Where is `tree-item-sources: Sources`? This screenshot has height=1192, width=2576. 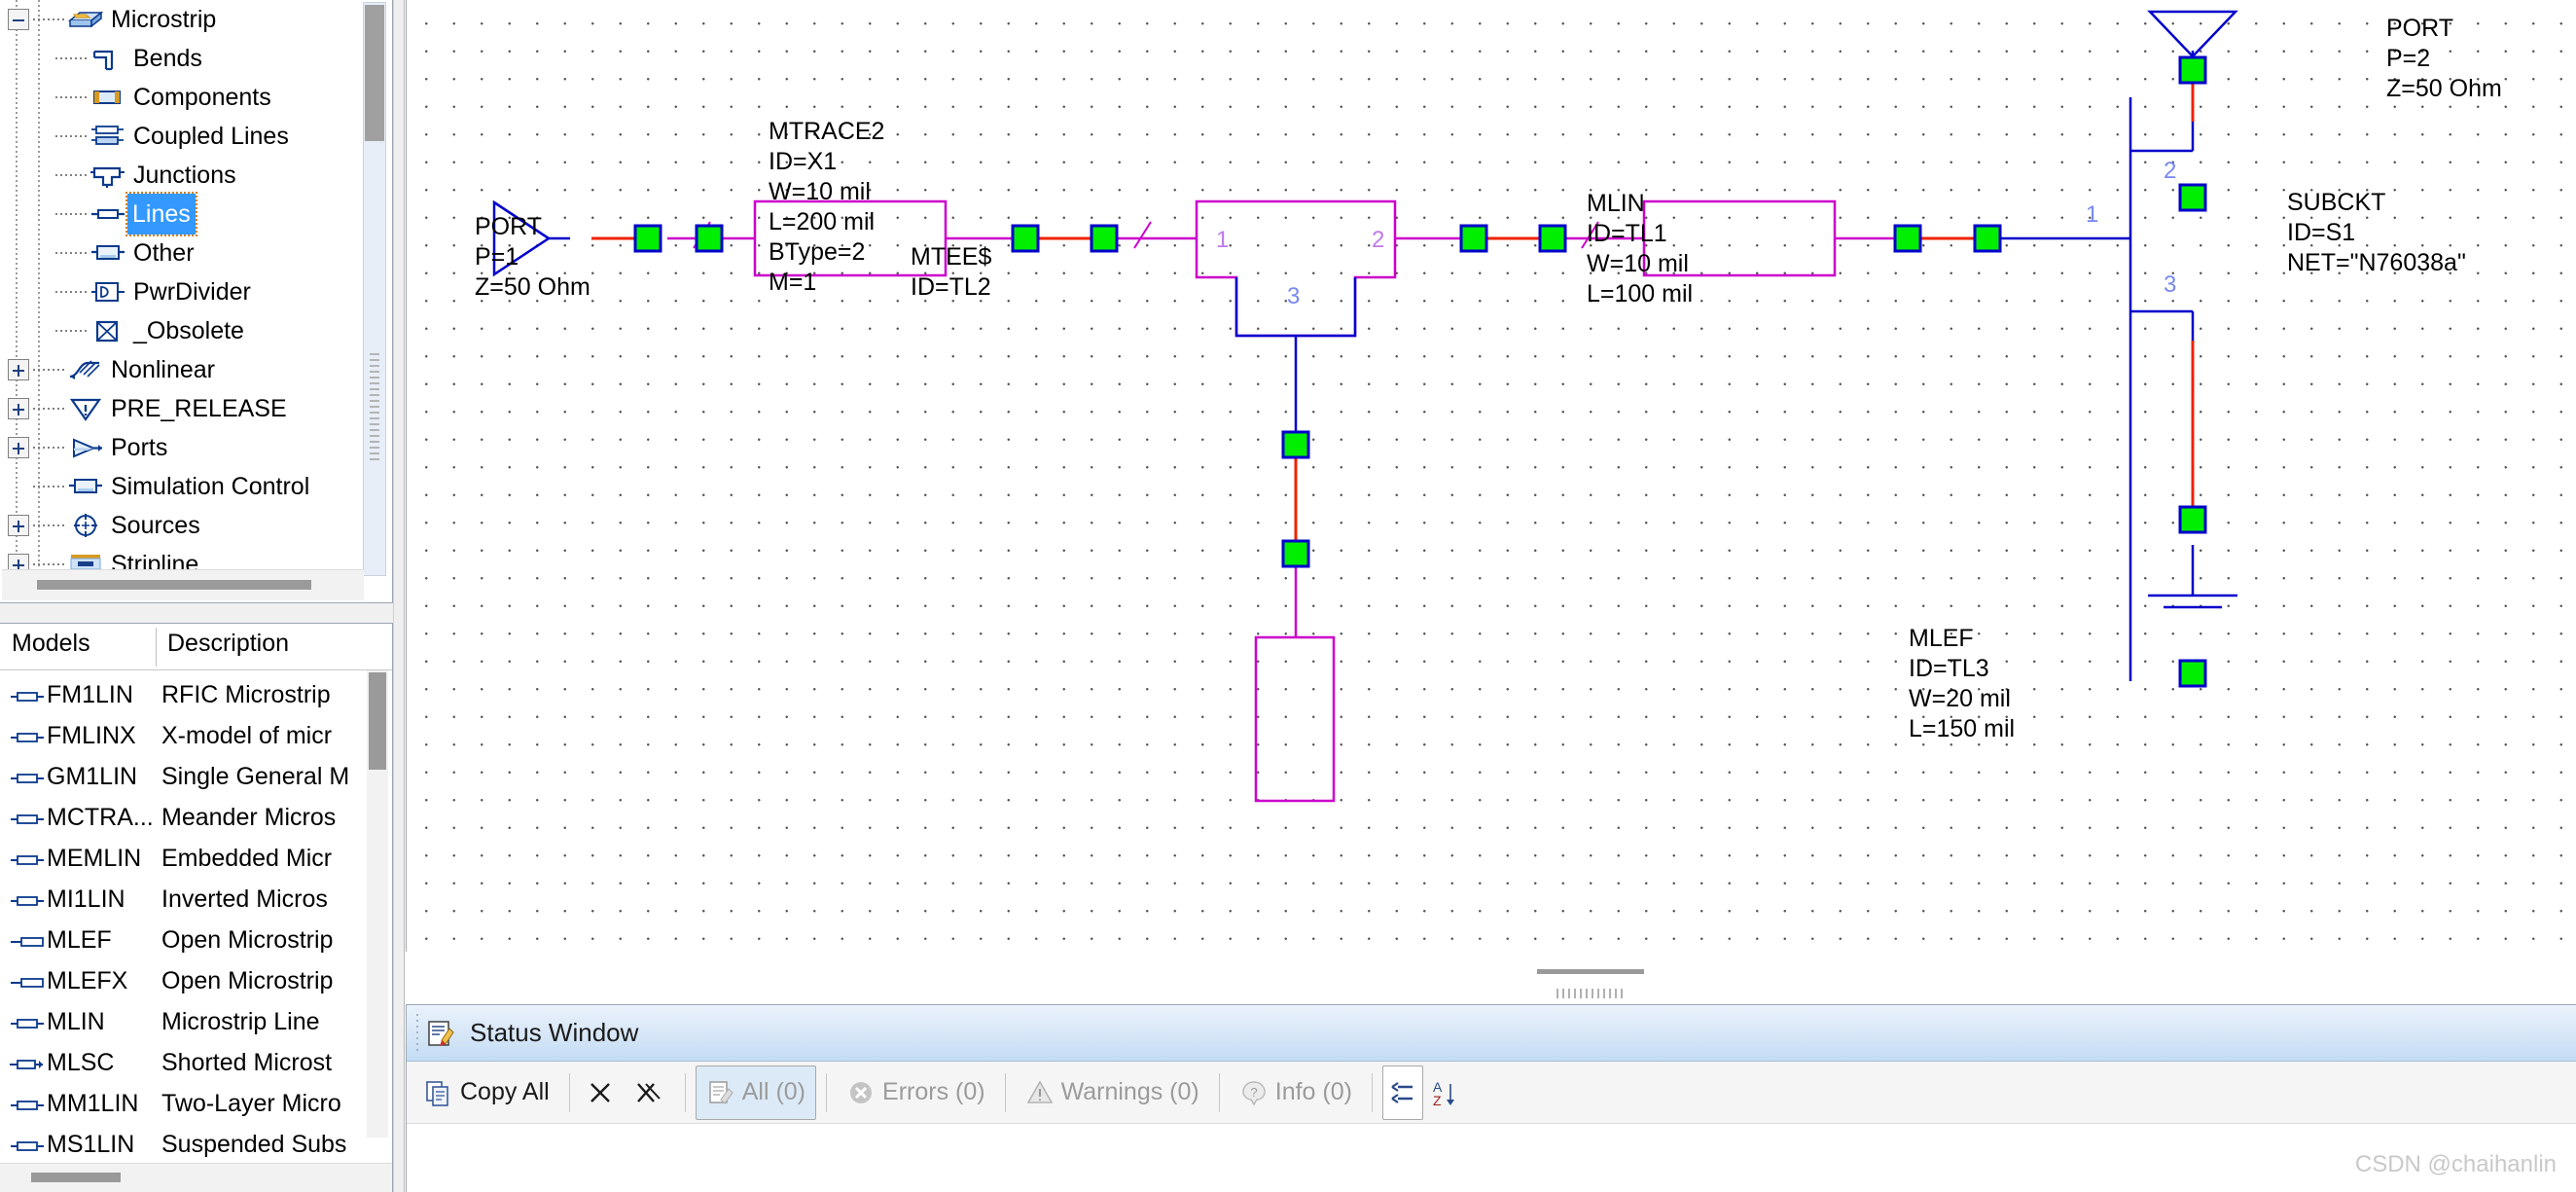
tree-item-sources: Sources is located at coordinates (181, 526).